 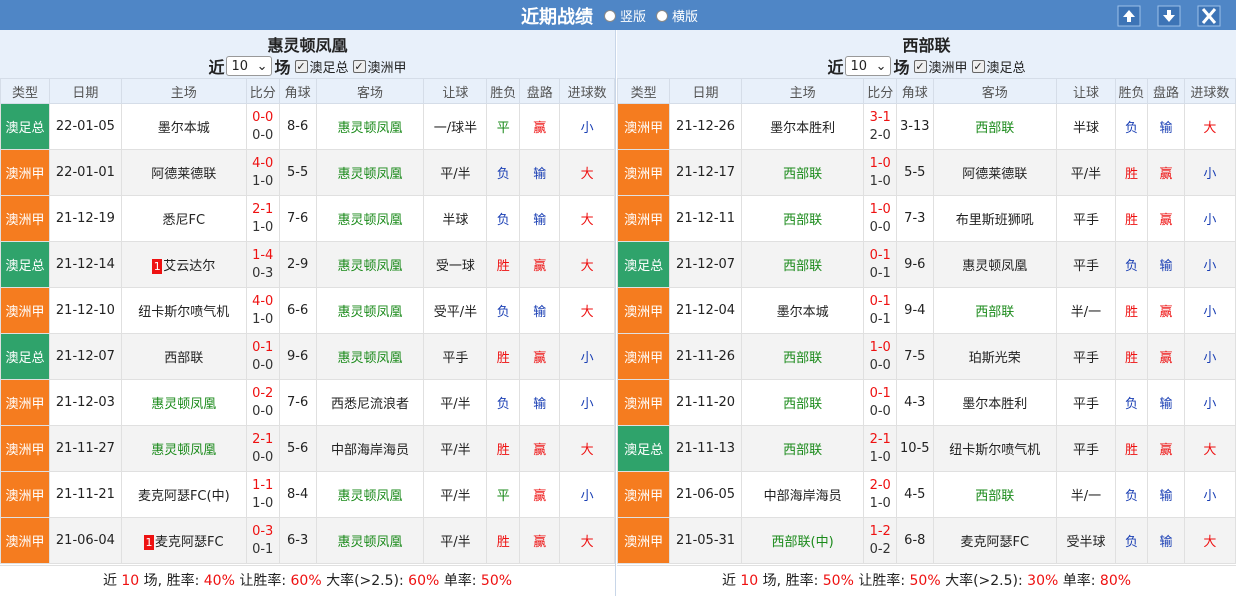 What do you see at coordinates (880, 126) in the screenshot?
I see `score-cell: 3-1 2-0` at bounding box center [880, 126].